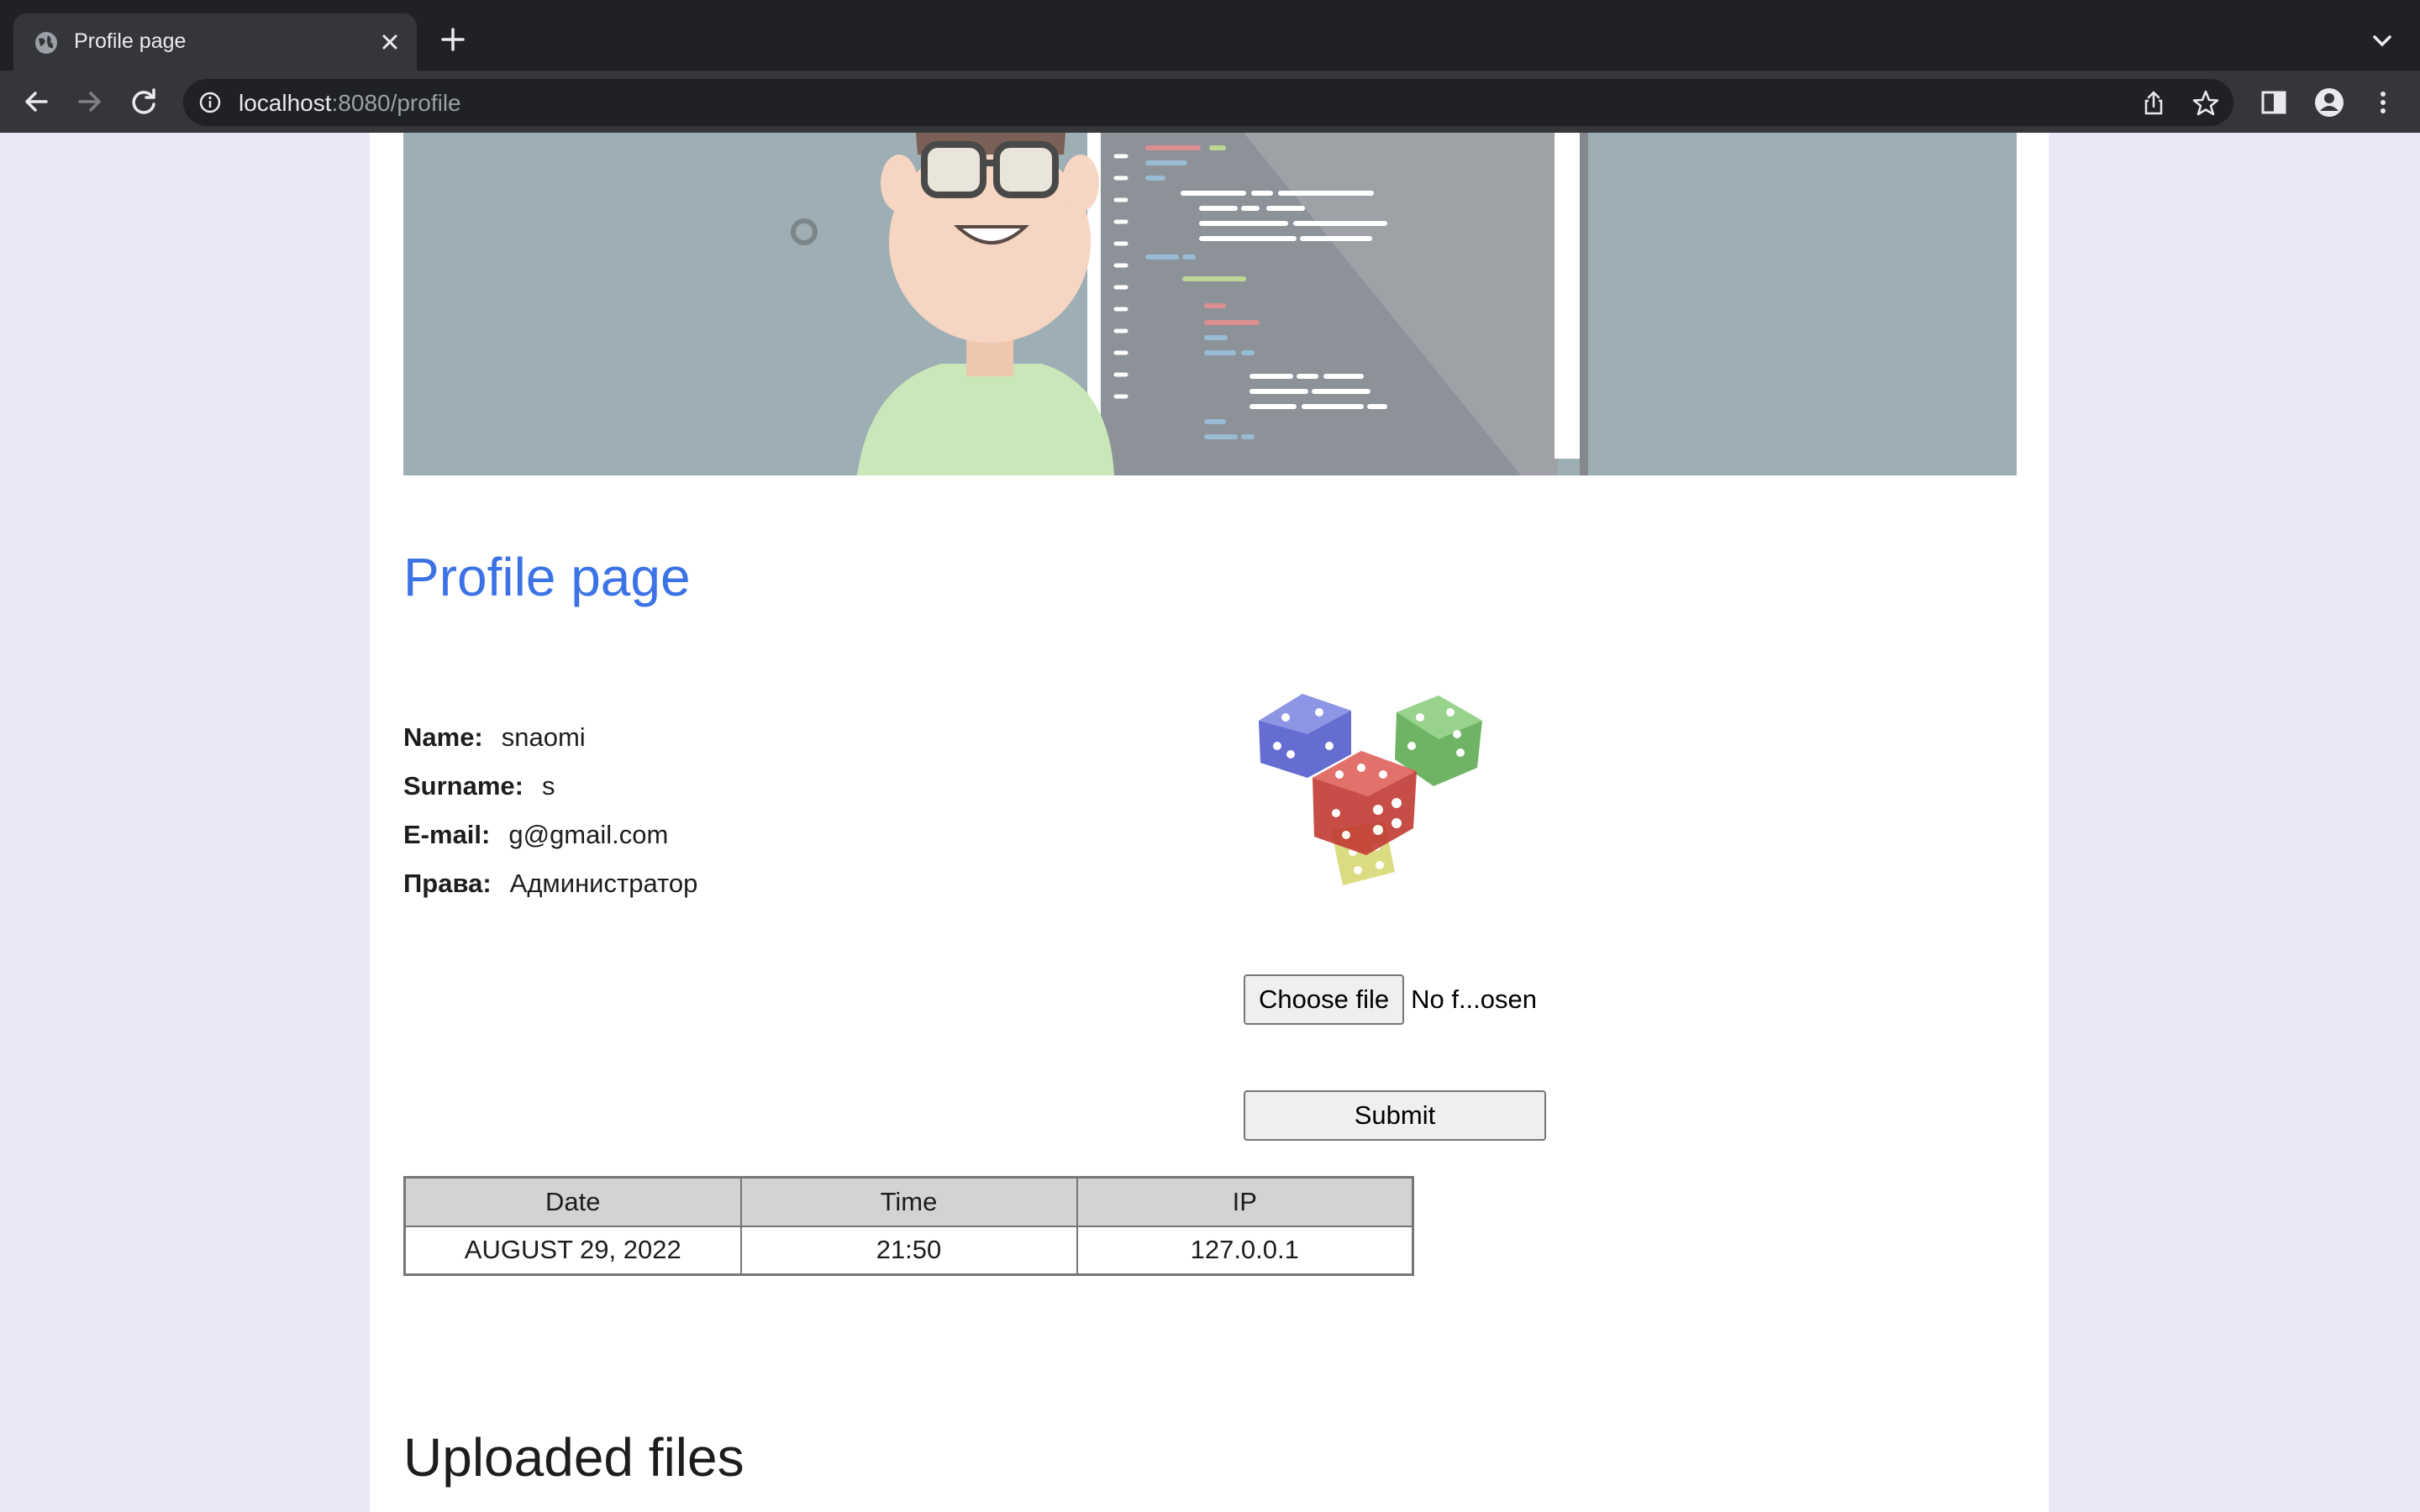  What do you see at coordinates (210, 102) in the screenshot?
I see `info-icon` at bounding box center [210, 102].